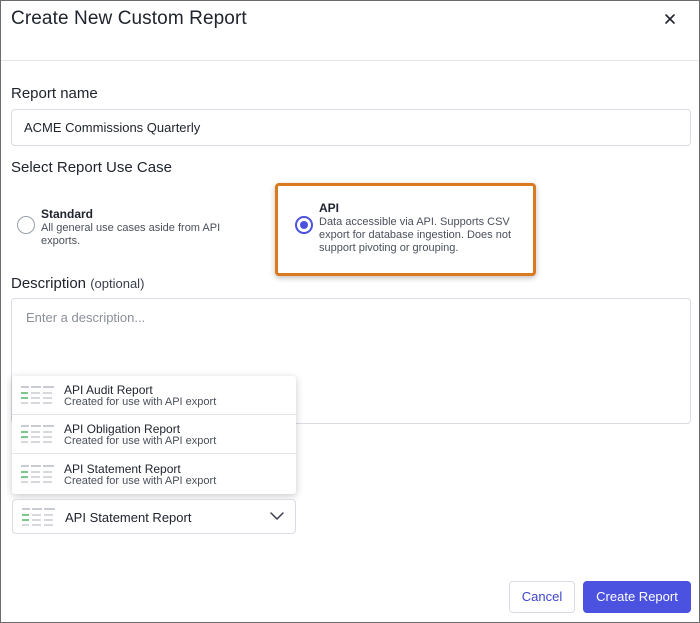  What do you see at coordinates (67, 214) in the screenshot?
I see `standard-option-title: Standard` at bounding box center [67, 214].